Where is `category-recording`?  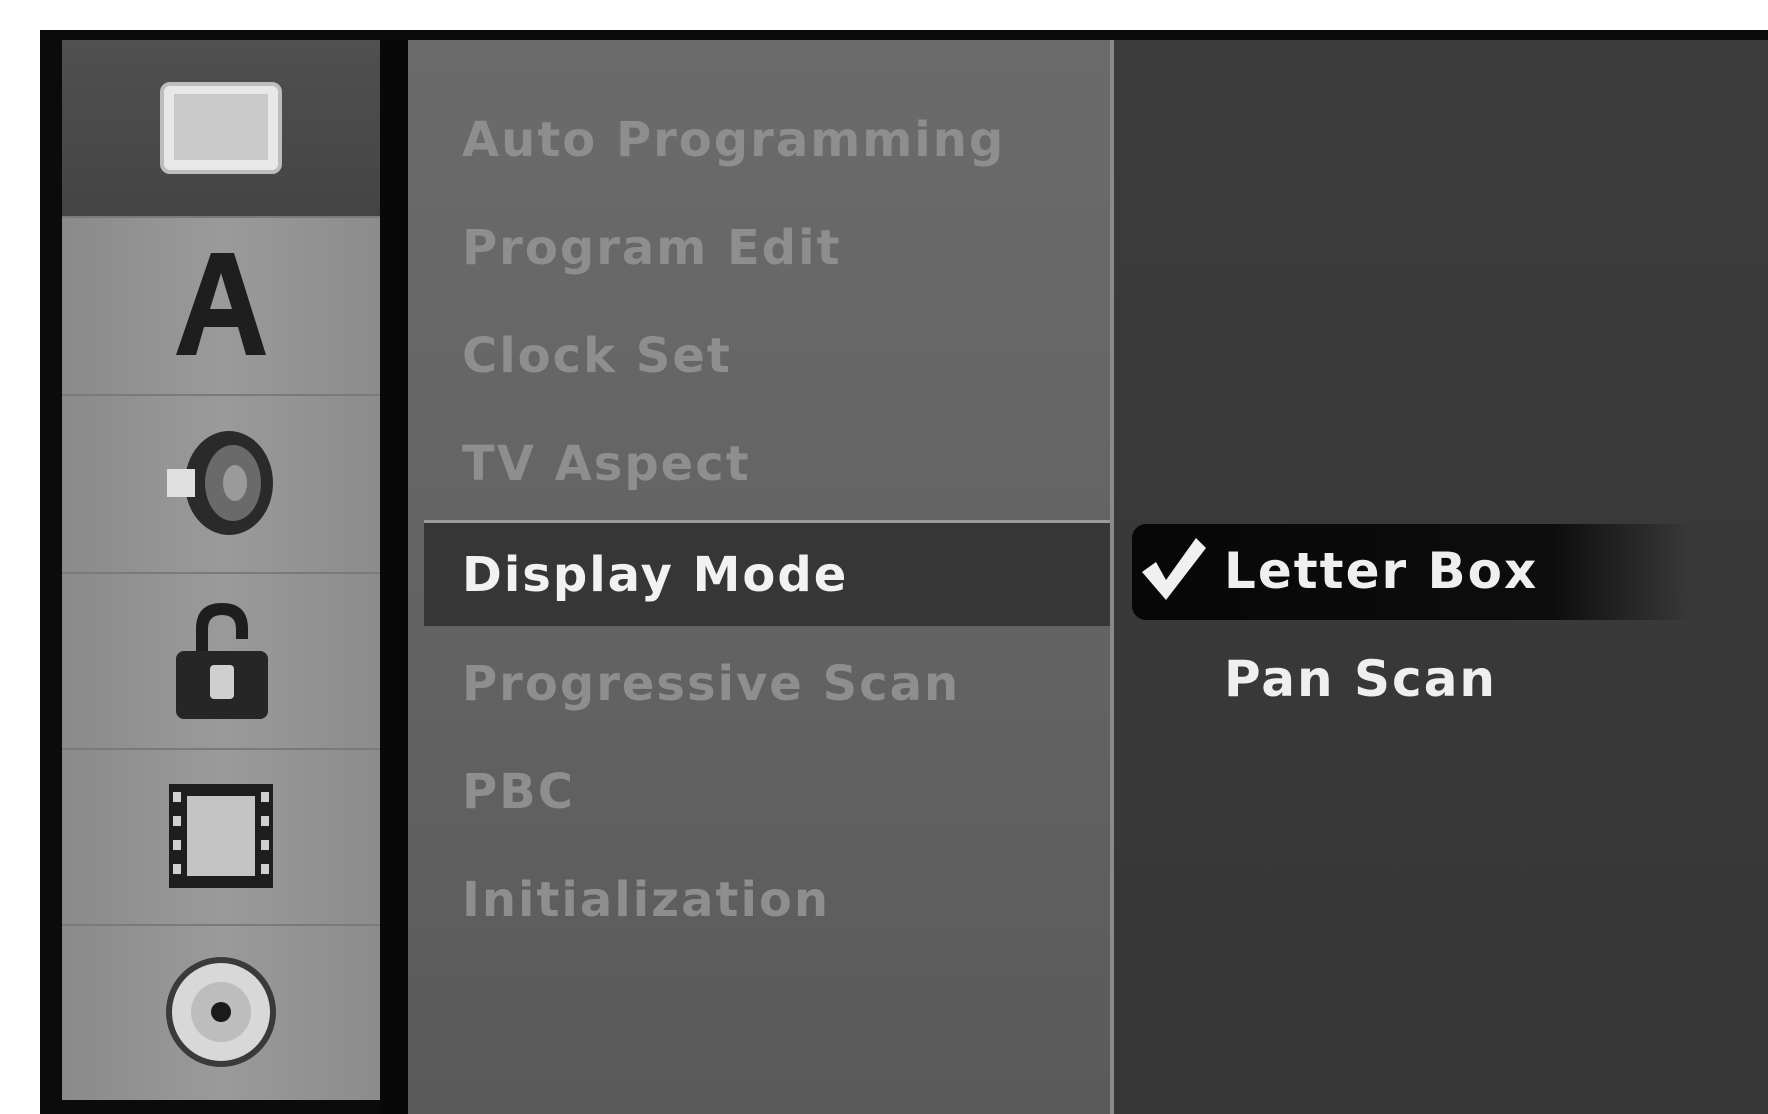
category-recording is located at coordinates (221, 837).